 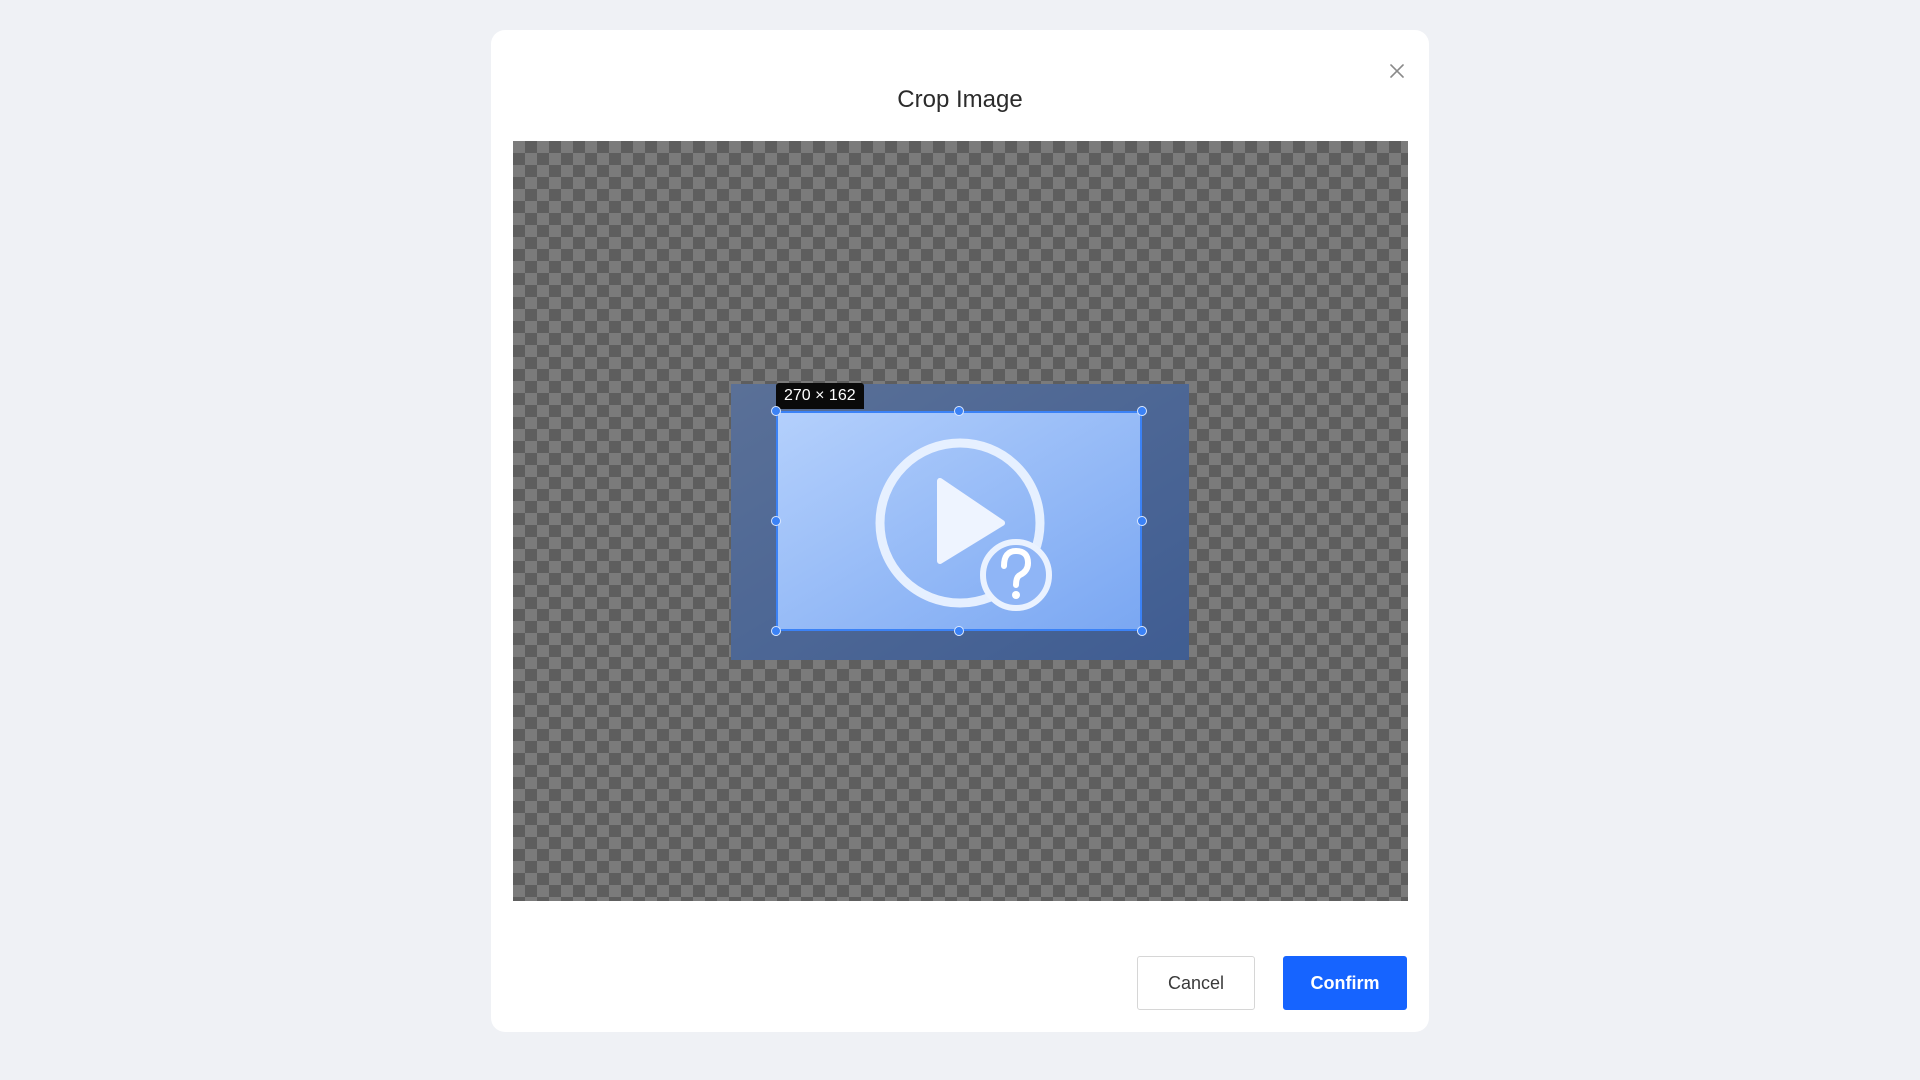 I want to click on crop-selection, so click(x=959, y=521).